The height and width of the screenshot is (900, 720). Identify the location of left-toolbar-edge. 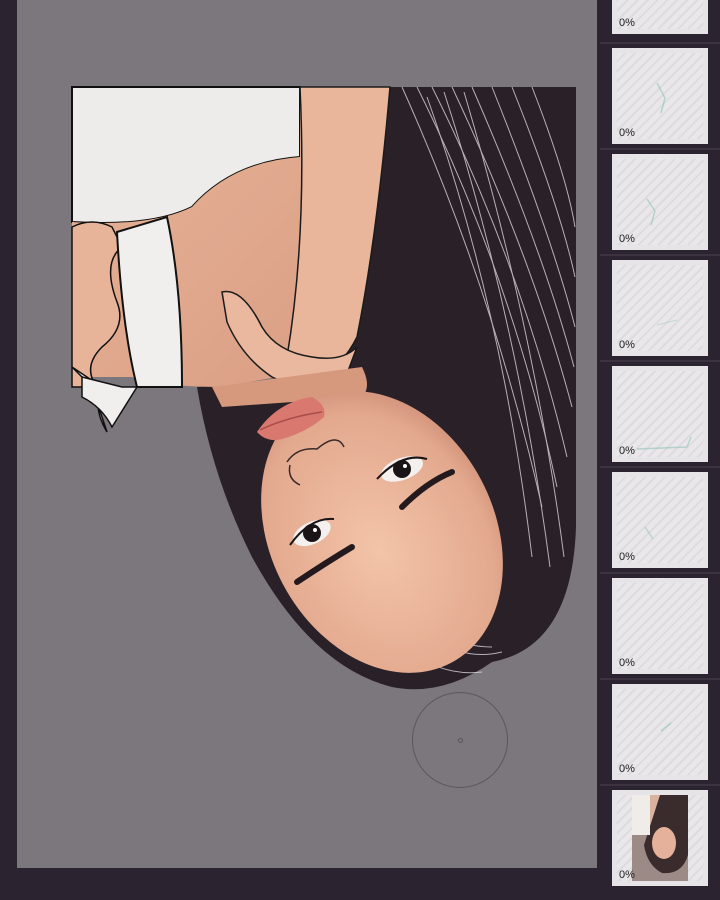
(8, 450).